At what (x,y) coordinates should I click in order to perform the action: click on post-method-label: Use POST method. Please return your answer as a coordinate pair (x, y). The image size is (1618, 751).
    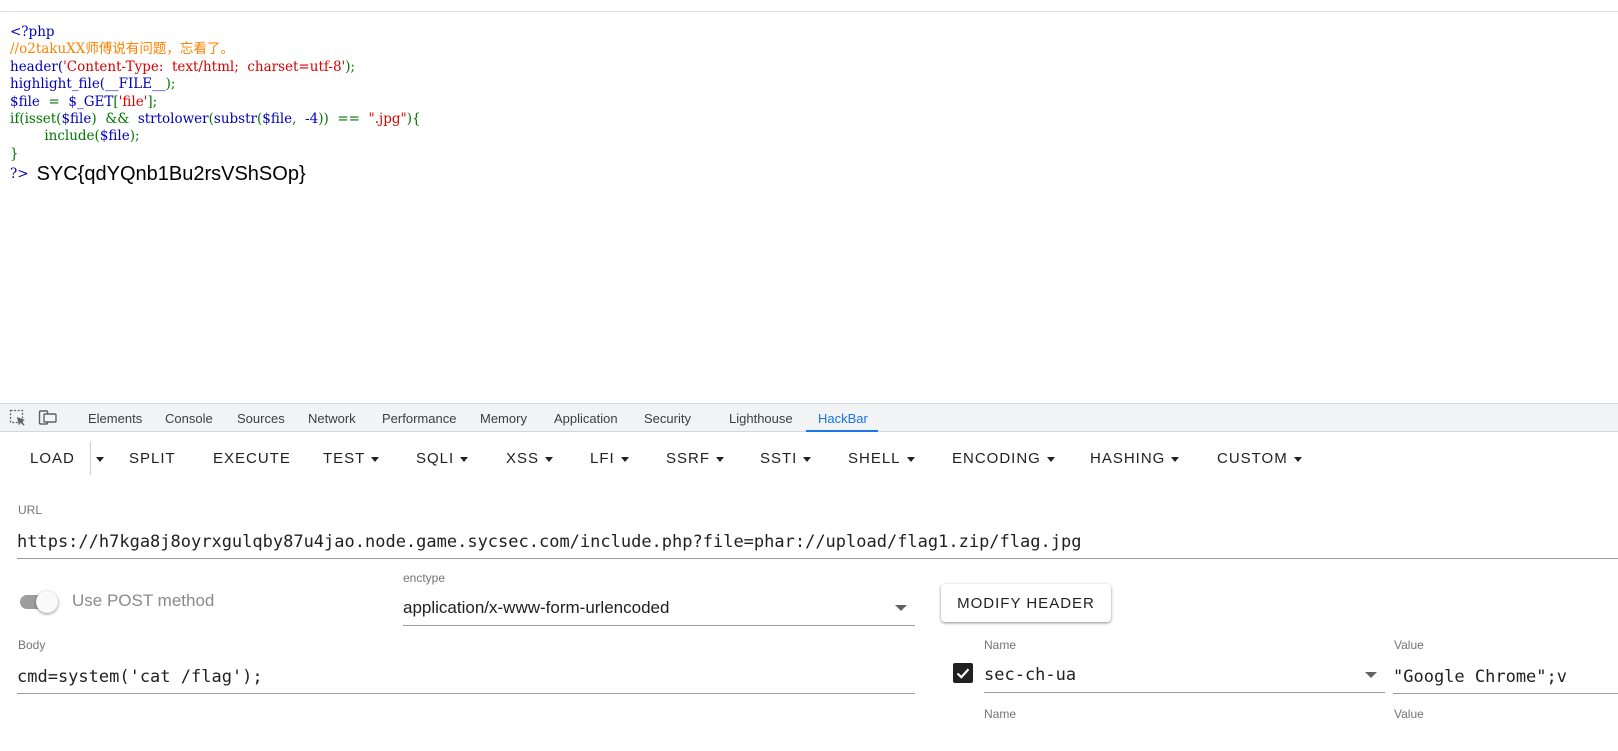
    Looking at the image, I should click on (143, 600).